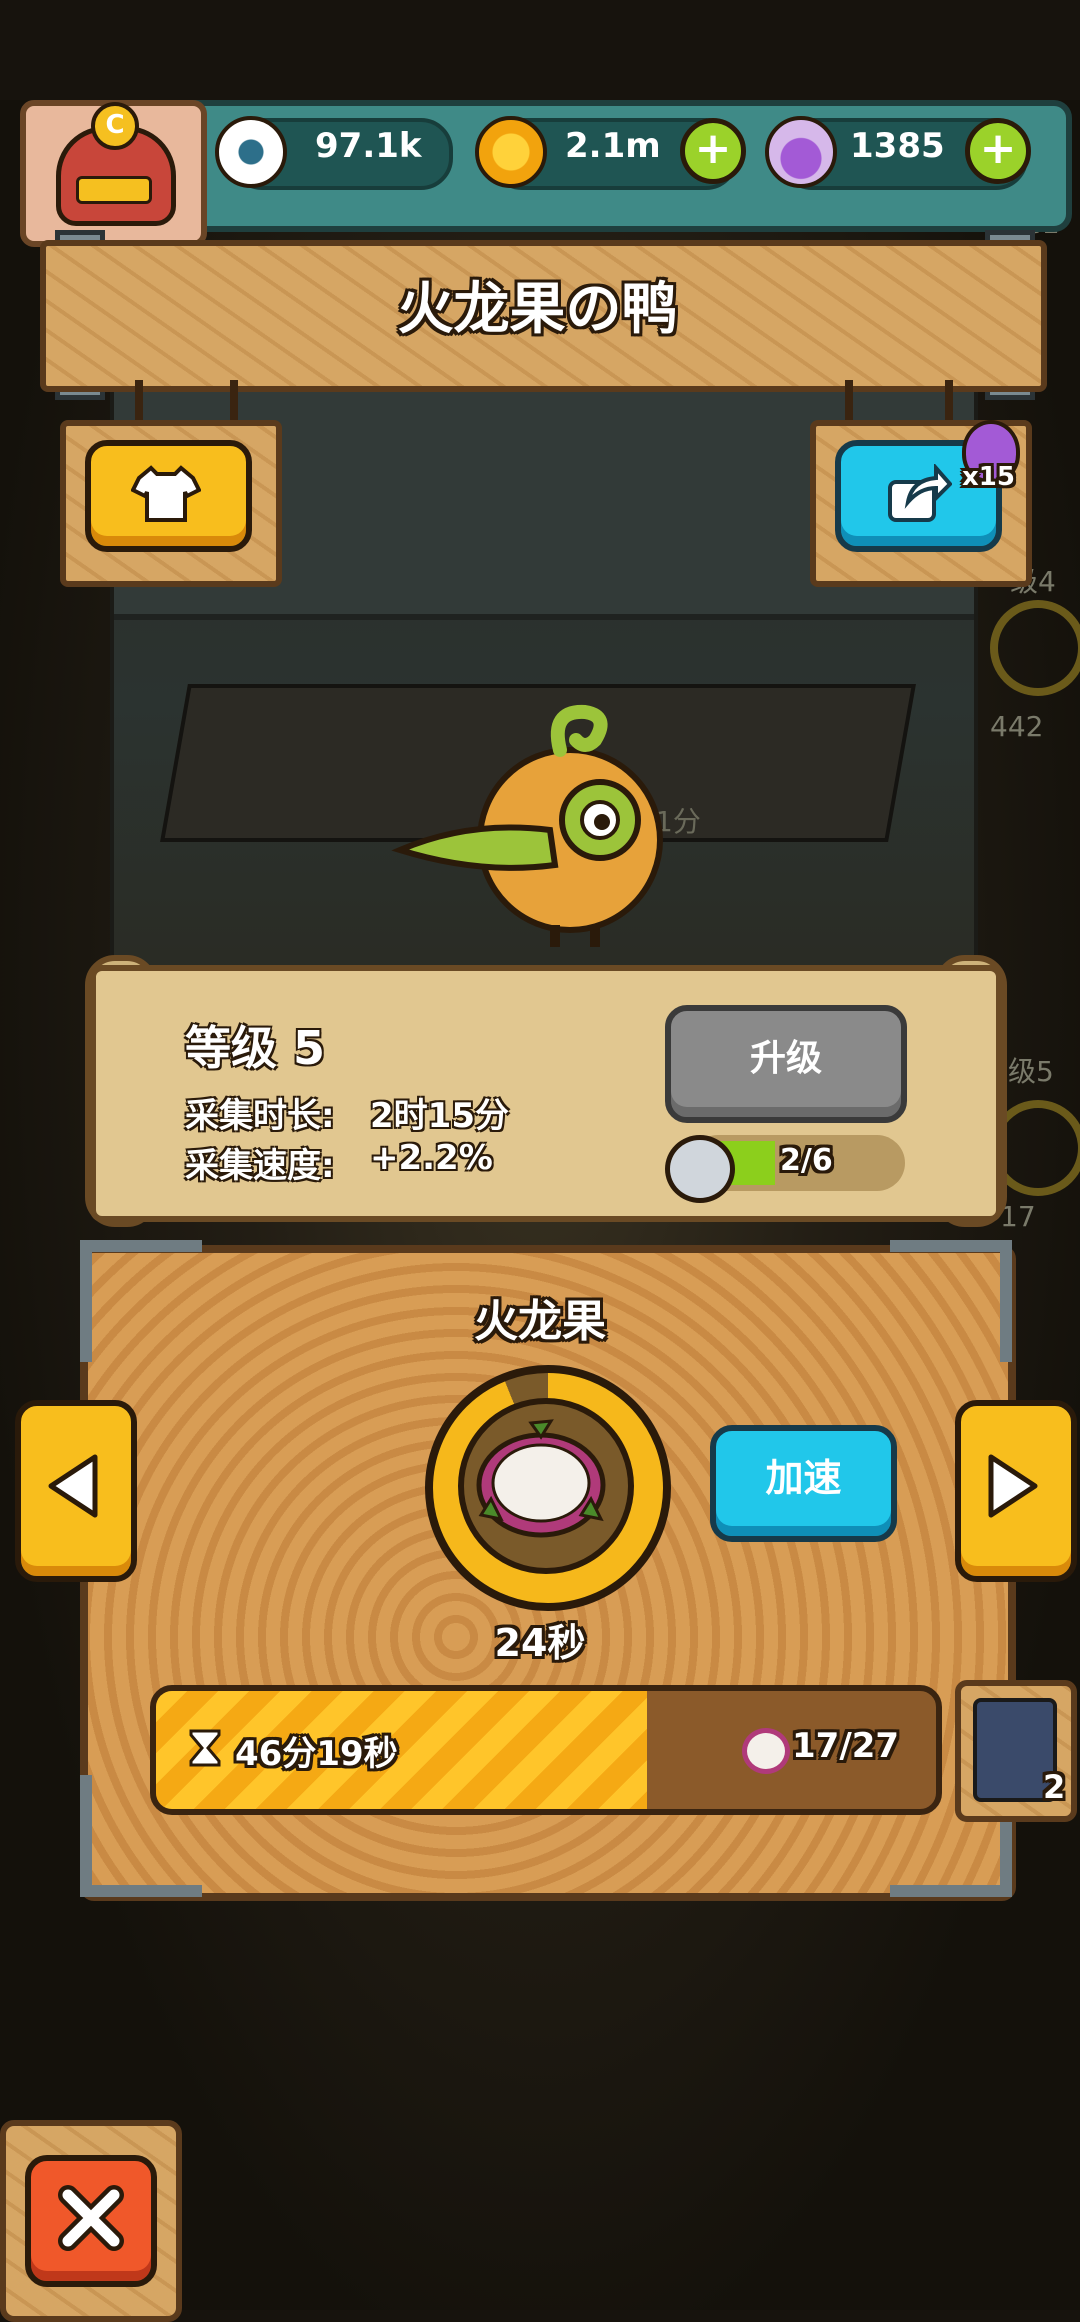 The image size is (1080, 2322). Describe the element at coordinates (251, 152) in the screenshot. I see `eyeball-icon` at that location.